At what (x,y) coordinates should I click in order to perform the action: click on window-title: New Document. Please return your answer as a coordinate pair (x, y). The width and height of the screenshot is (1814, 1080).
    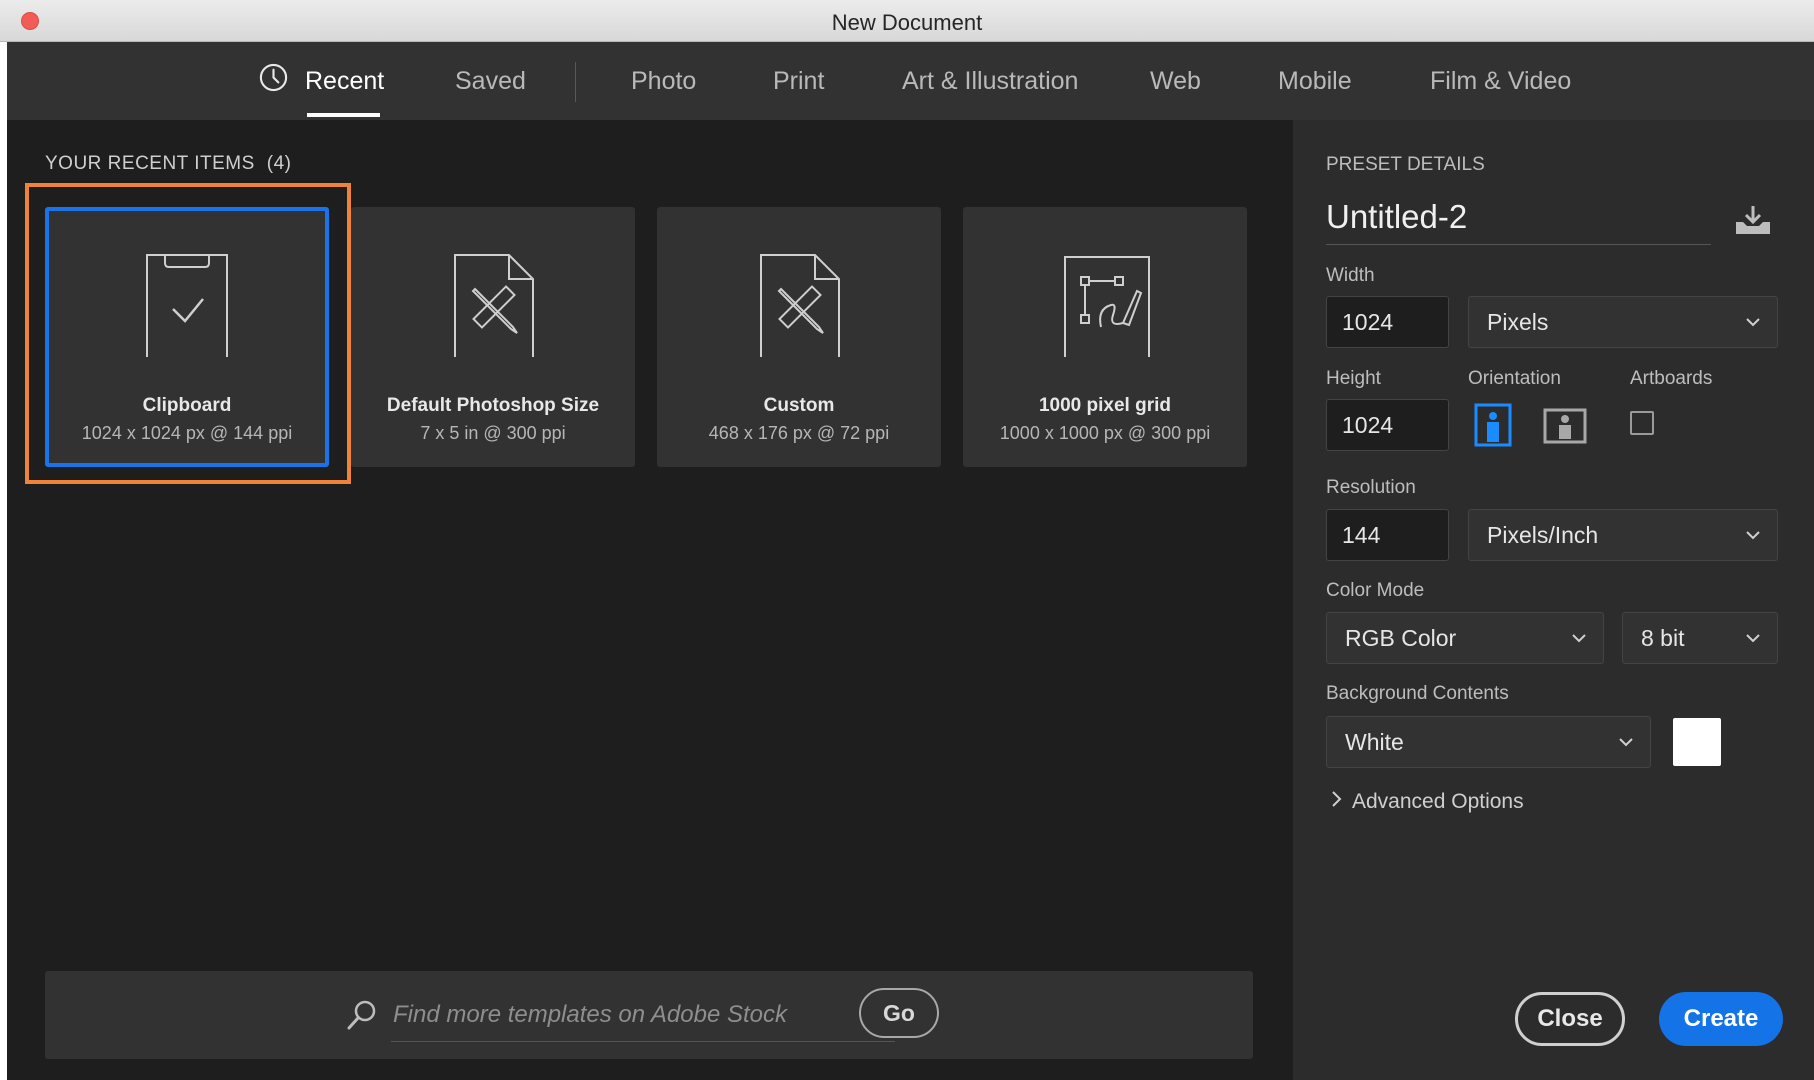
    Looking at the image, I should click on (907, 22).